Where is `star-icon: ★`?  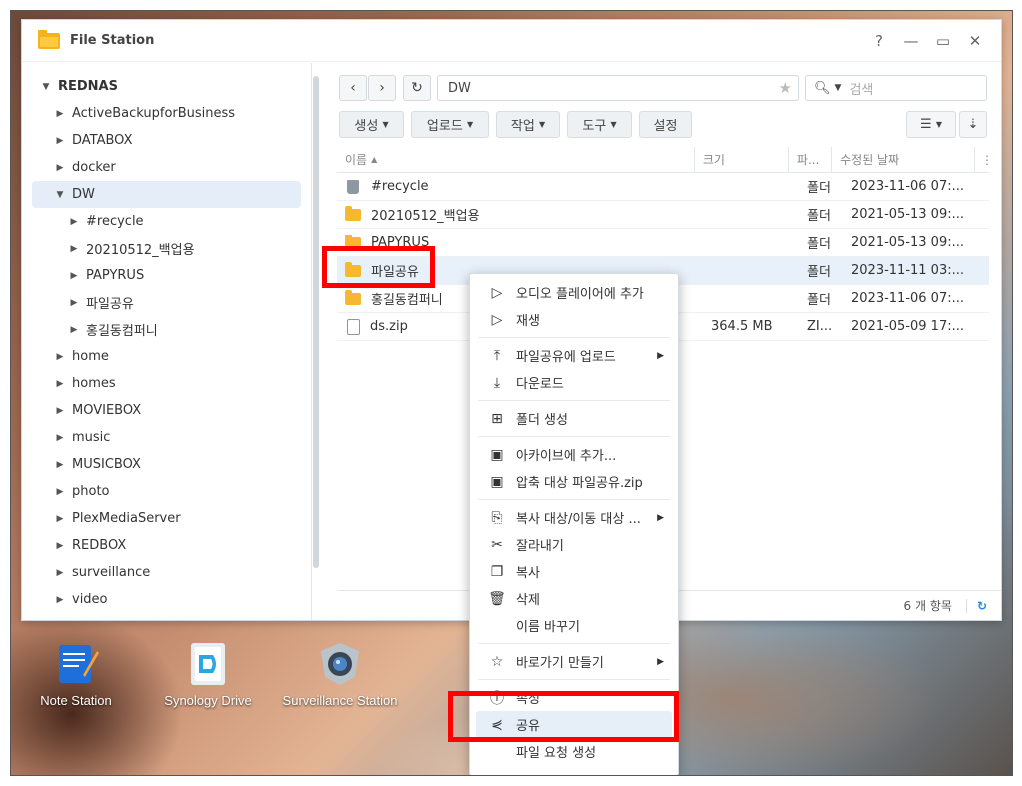
star-icon: ★ is located at coordinates (785, 88).